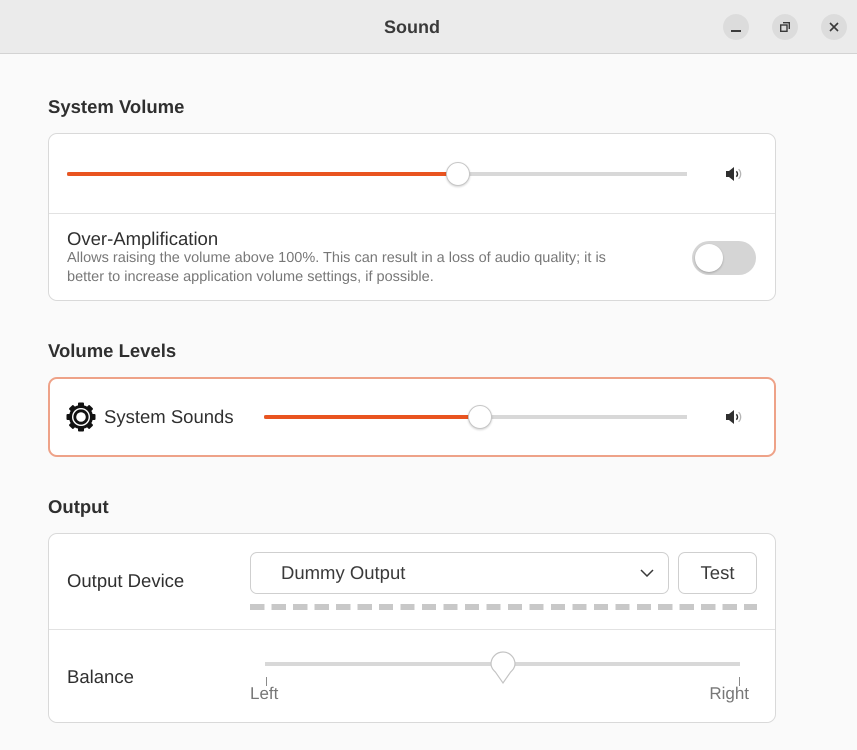 The width and height of the screenshot is (857, 750). What do you see at coordinates (81, 417) in the screenshot?
I see `gear-icon` at bounding box center [81, 417].